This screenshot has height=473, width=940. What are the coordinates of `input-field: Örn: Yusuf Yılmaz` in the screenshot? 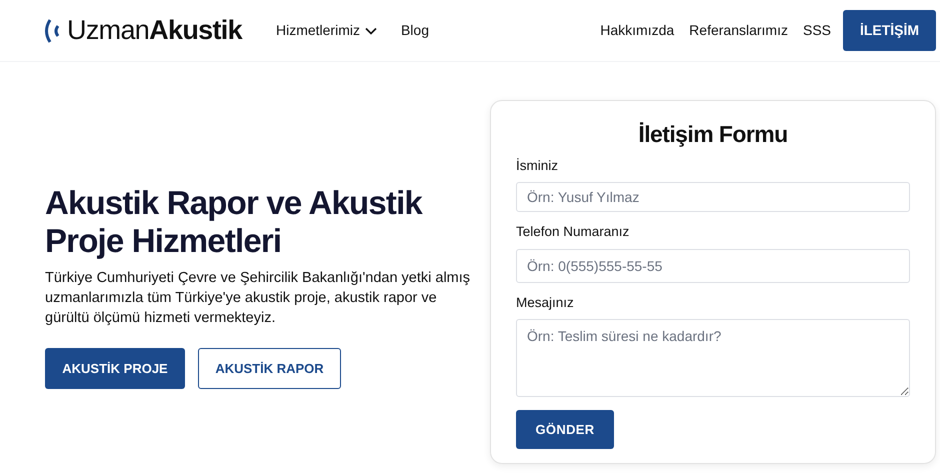 It's located at (713, 197).